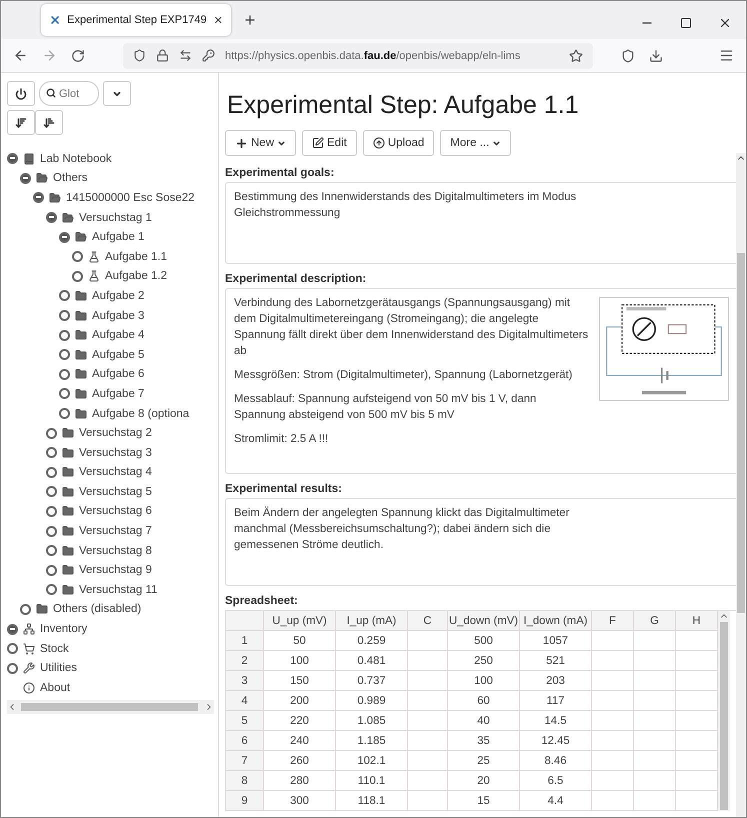 The width and height of the screenshot is (747, 818). Describe the element at coordinates (115, 472) in the screenshot. I see `tree-item: Versuchstag 4` at that location.